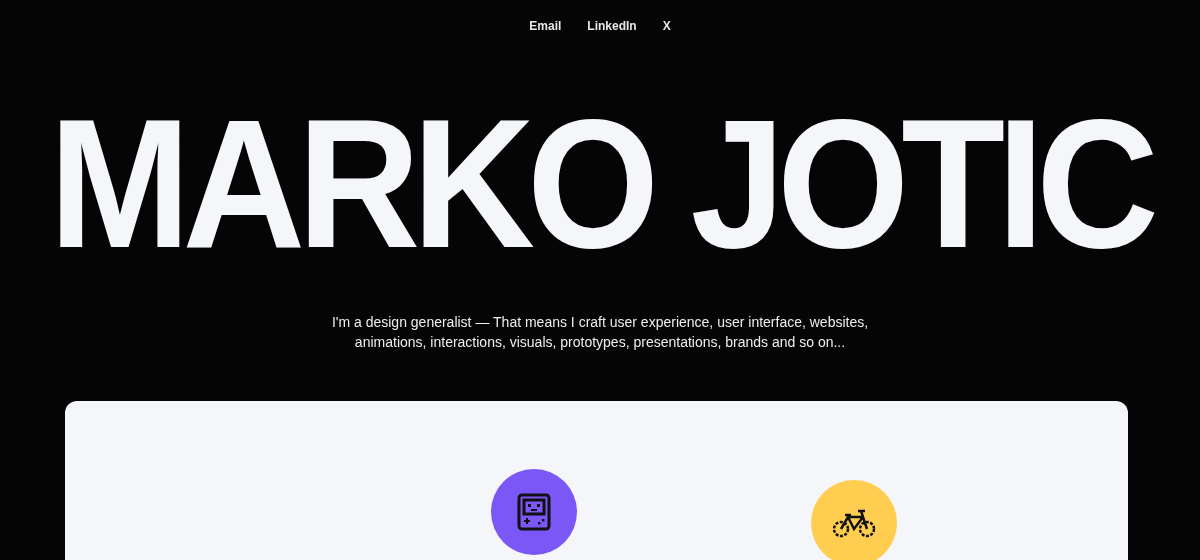 The width and height of the screenshot is (1200, 560). I want to click on bicycle-icon, so click(854, 523).